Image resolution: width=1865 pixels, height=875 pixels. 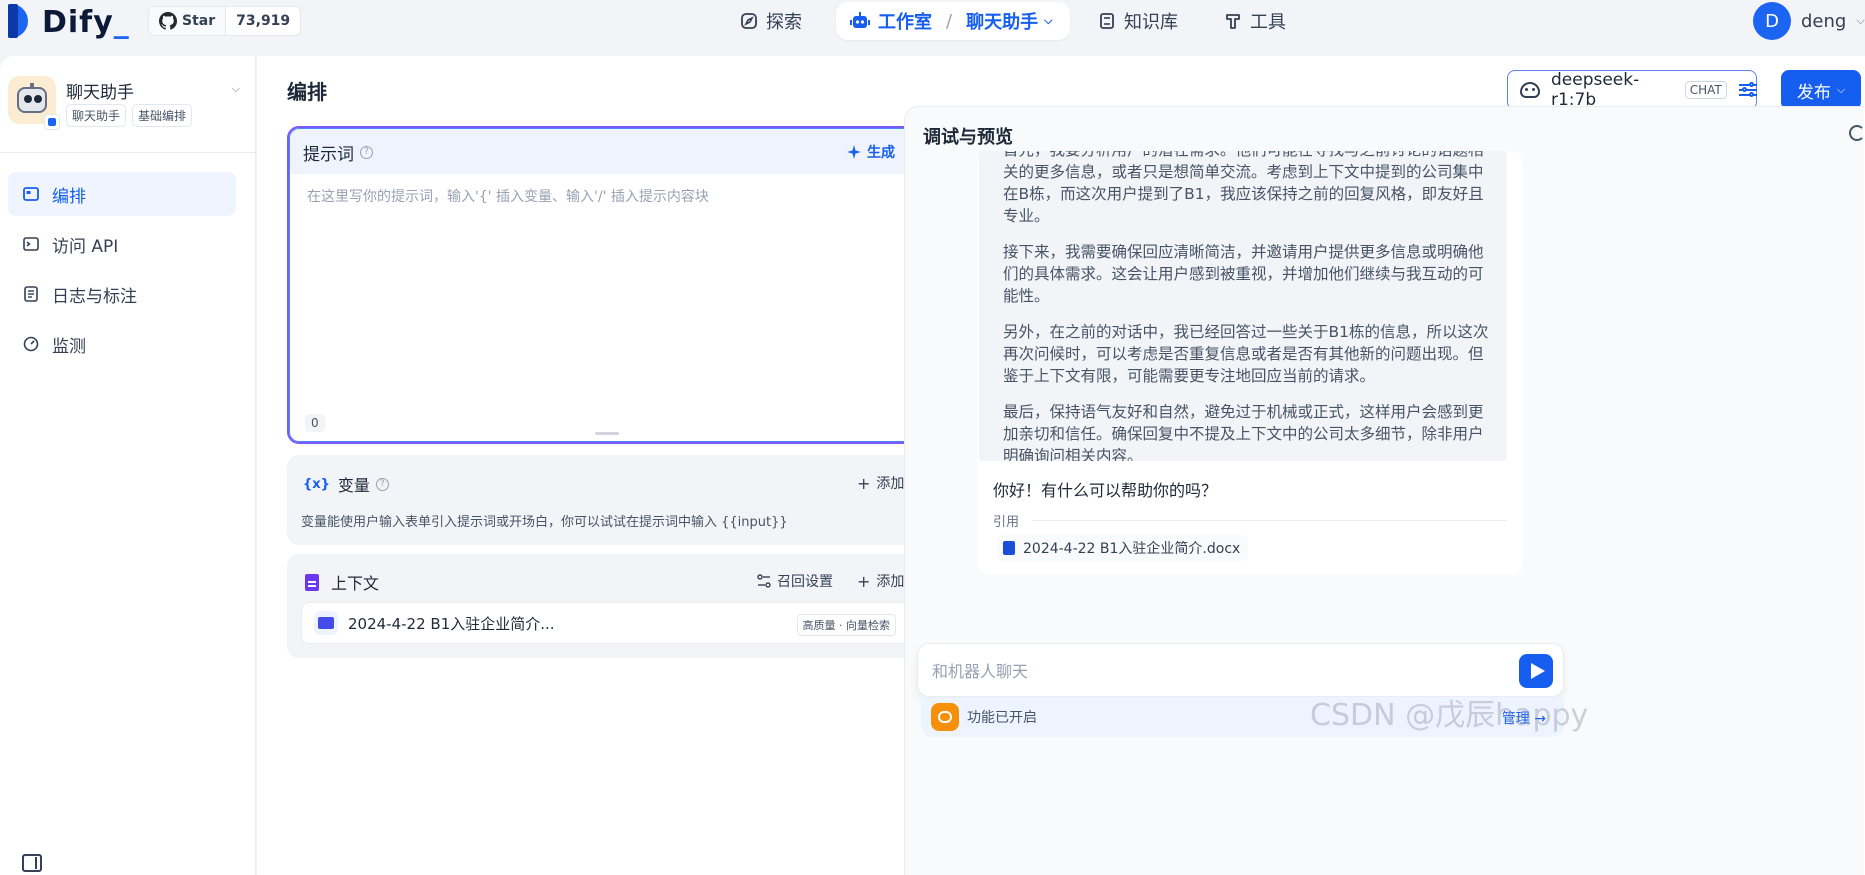 What do you see at coordinates (880, 483) in the screenshot?
I see `add-variable-button: + 添加` at bounding box center [880, 483].